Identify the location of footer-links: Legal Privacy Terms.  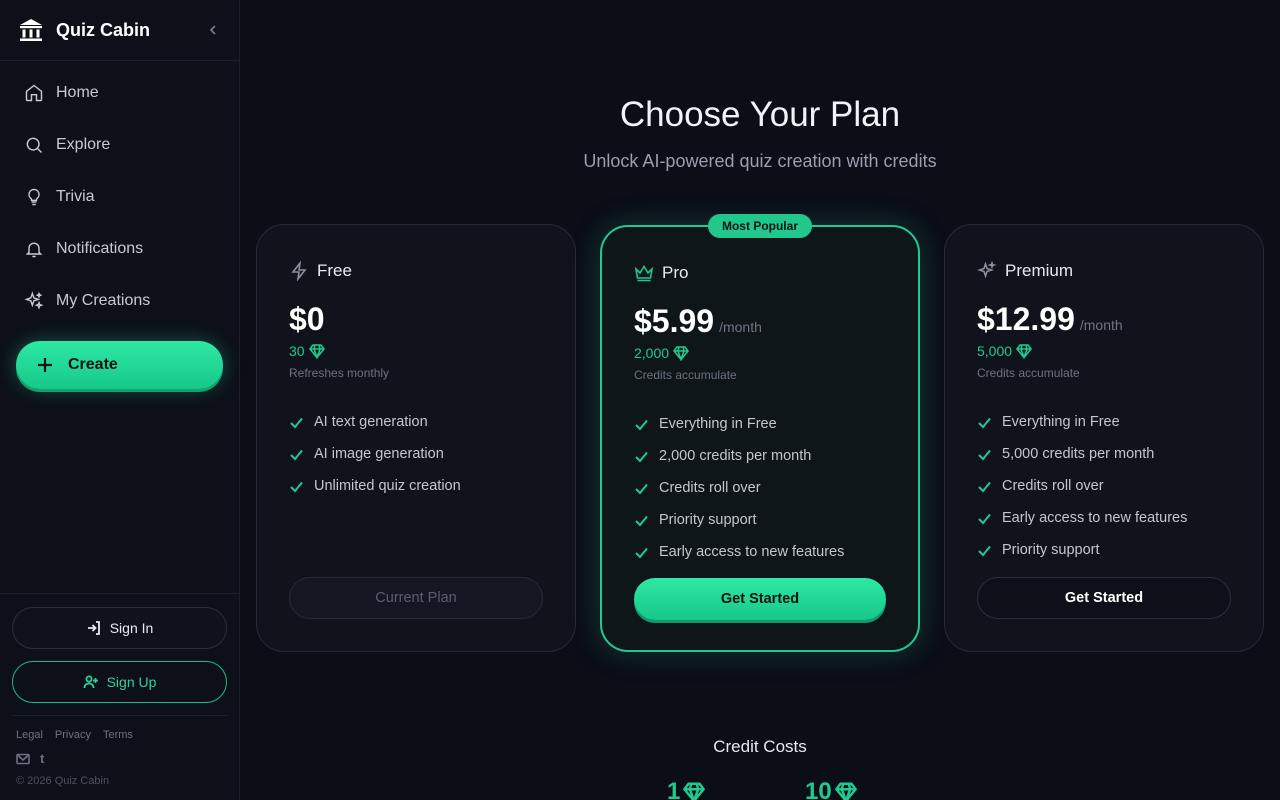
(74, 735).